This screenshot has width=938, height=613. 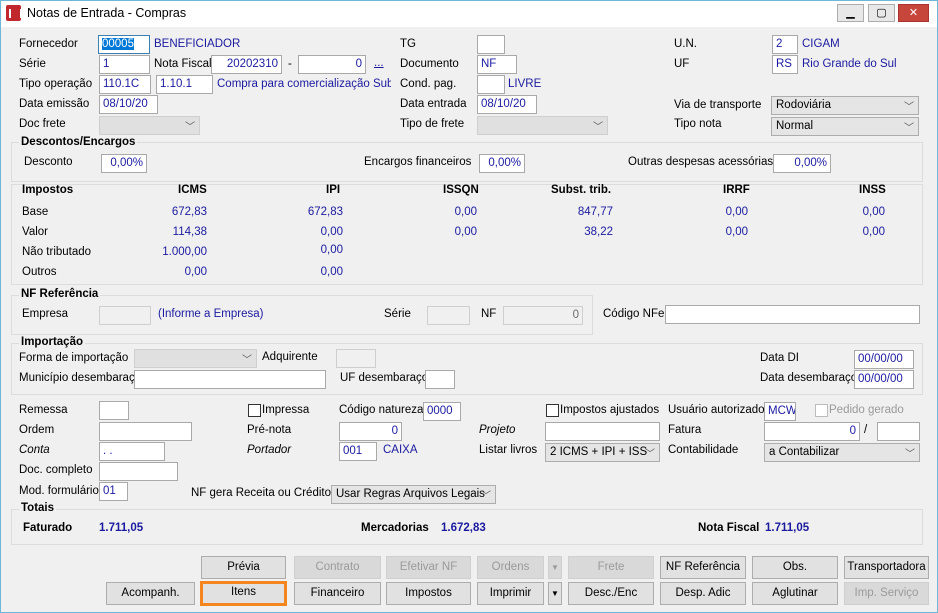 What do you see at coordinates (132, 451) in the screenshot?
I see `conta-input: . .` at bounding box center [132, 451].